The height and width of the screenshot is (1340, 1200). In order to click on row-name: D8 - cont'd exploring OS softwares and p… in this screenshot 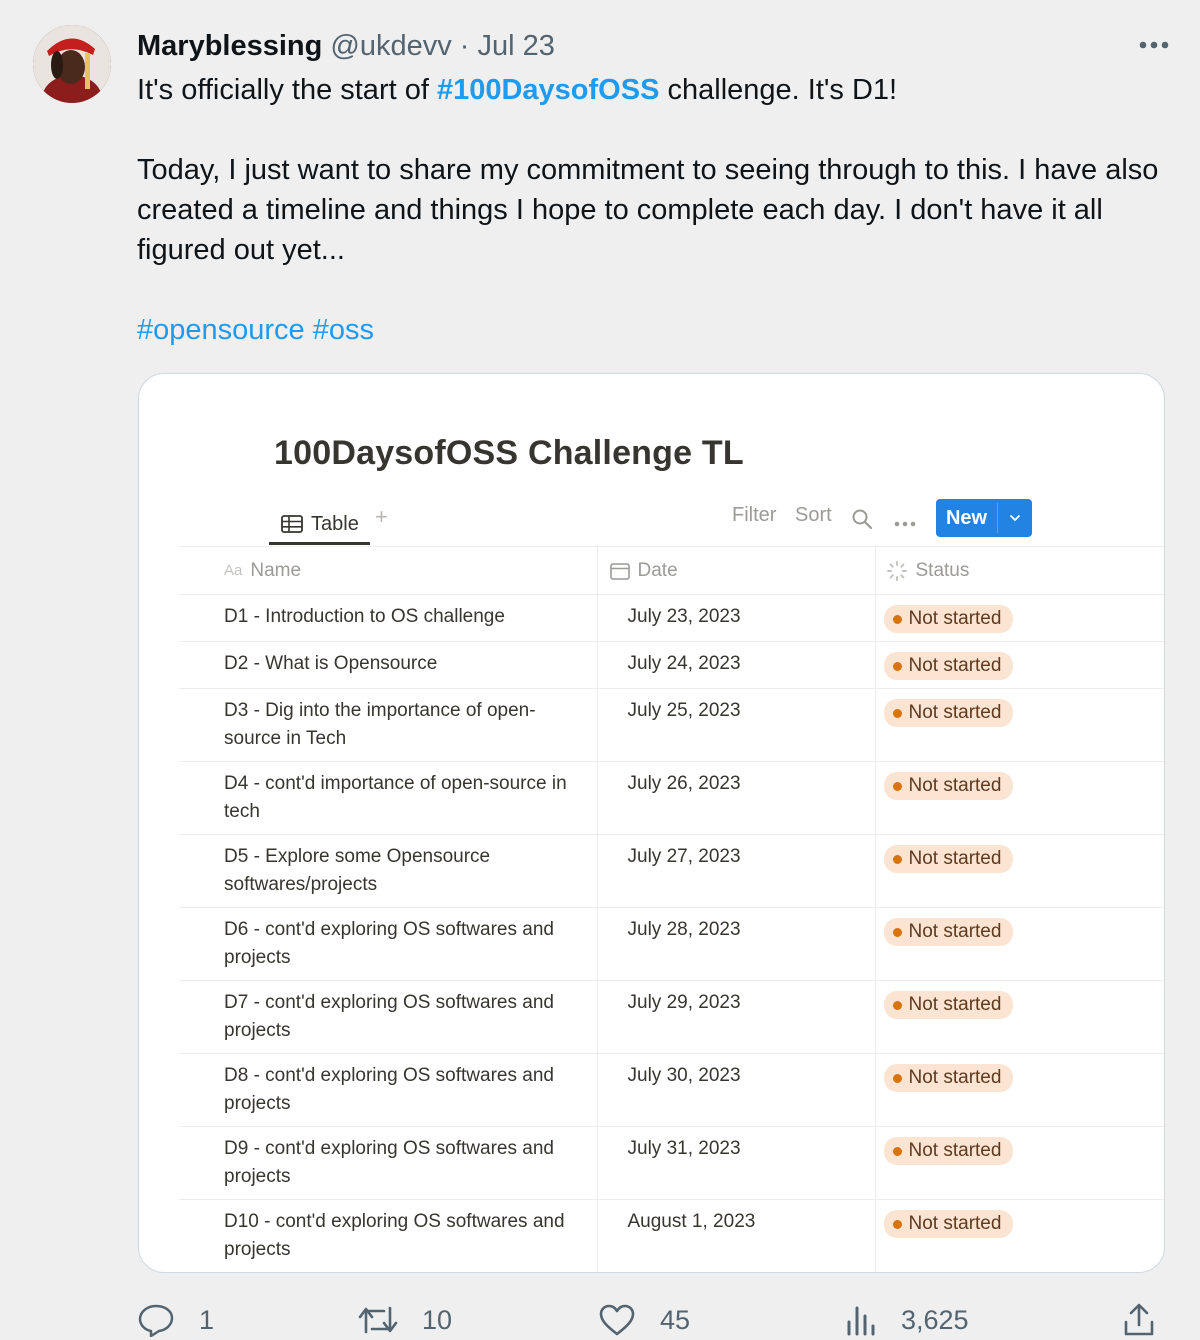, I will do `click(388, 1090)`.